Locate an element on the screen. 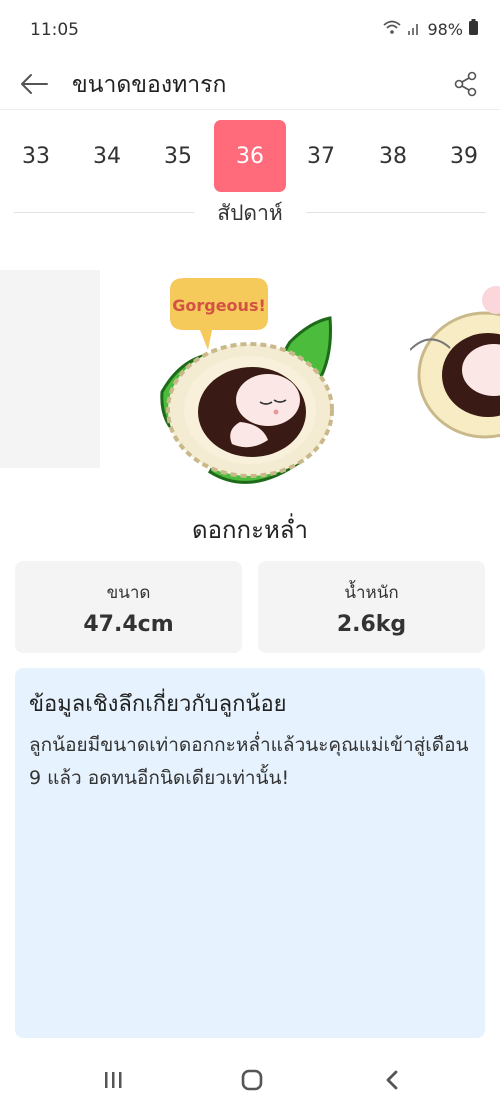 Image resolution: width=500 pixels, height=1111 pixels. week-item-34: 34 is located at coordinates (107, 156).